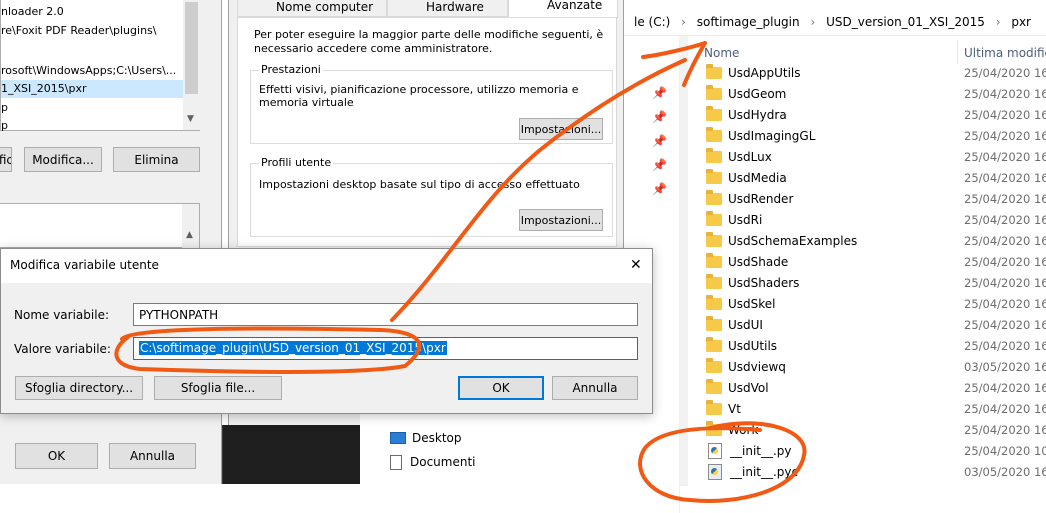  Describe the element at coordinates (268, 350) in the screenshot. I see `annotation-circle-value` at that location.